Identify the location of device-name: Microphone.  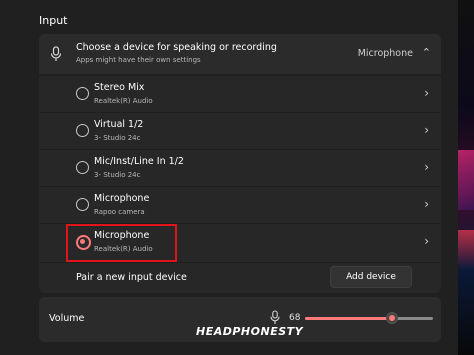
(122, 198).